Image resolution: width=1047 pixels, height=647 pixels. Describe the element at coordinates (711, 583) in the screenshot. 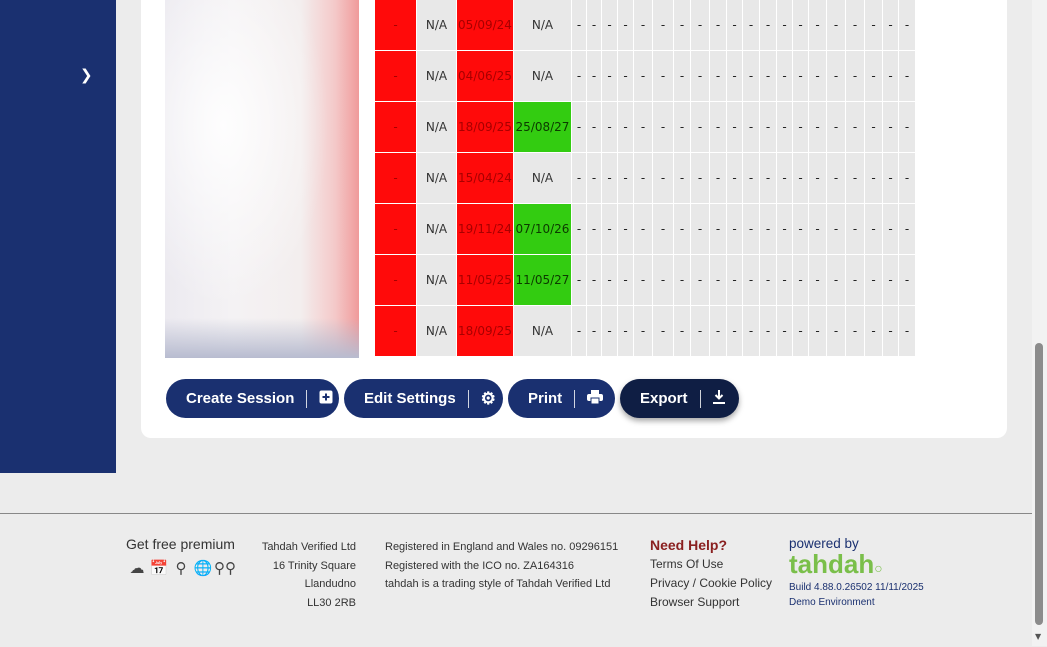

I see `privacy-link: Privacy / Cookie Policy` at that location.